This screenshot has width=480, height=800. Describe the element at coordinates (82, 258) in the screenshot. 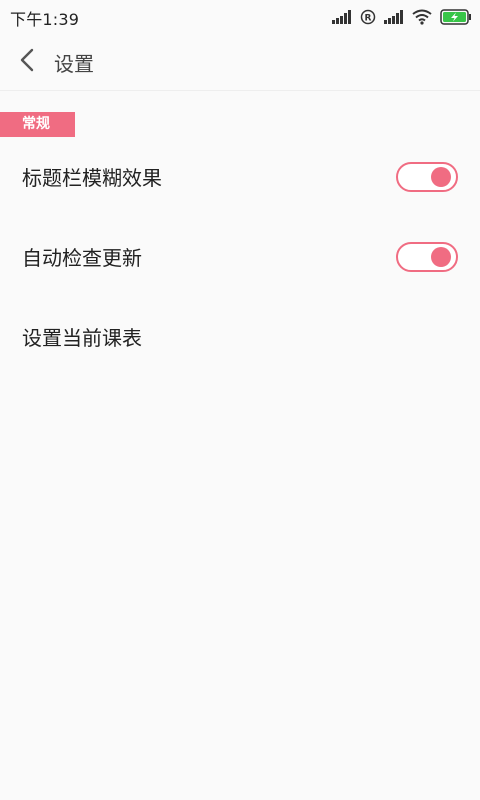

I see `setting-label: 自动检查更新` at that location.